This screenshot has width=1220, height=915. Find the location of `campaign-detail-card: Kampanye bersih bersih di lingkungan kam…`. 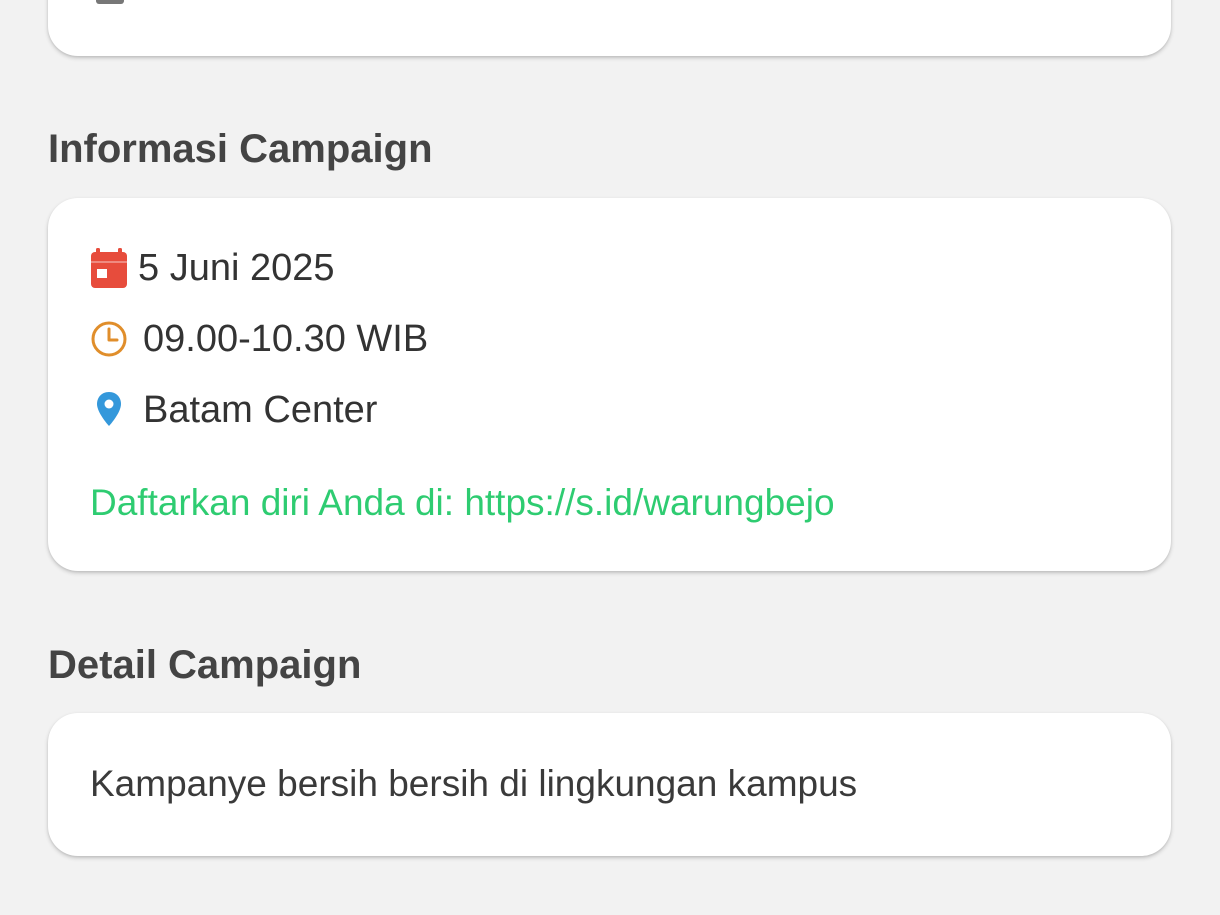

campaign-detail-card: Kampanye bersih bersih di lingkungan kam… is located at coordinates (609, 784).